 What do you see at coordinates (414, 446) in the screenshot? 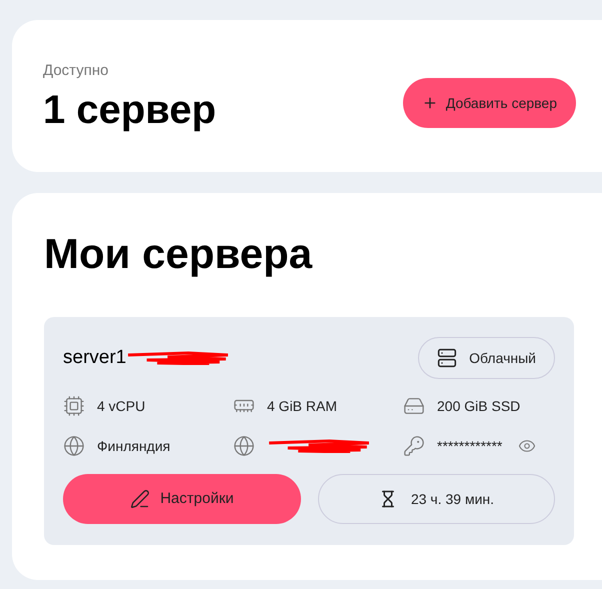
I see `key-icon` at bounding box center [414, 446].